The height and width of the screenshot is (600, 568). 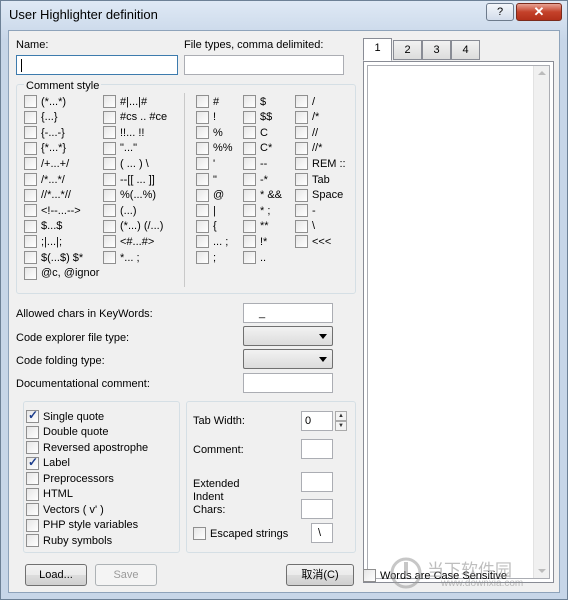 I want to click on comment-style-checkbox: ( ... ) \, so click(x=126, y=164).